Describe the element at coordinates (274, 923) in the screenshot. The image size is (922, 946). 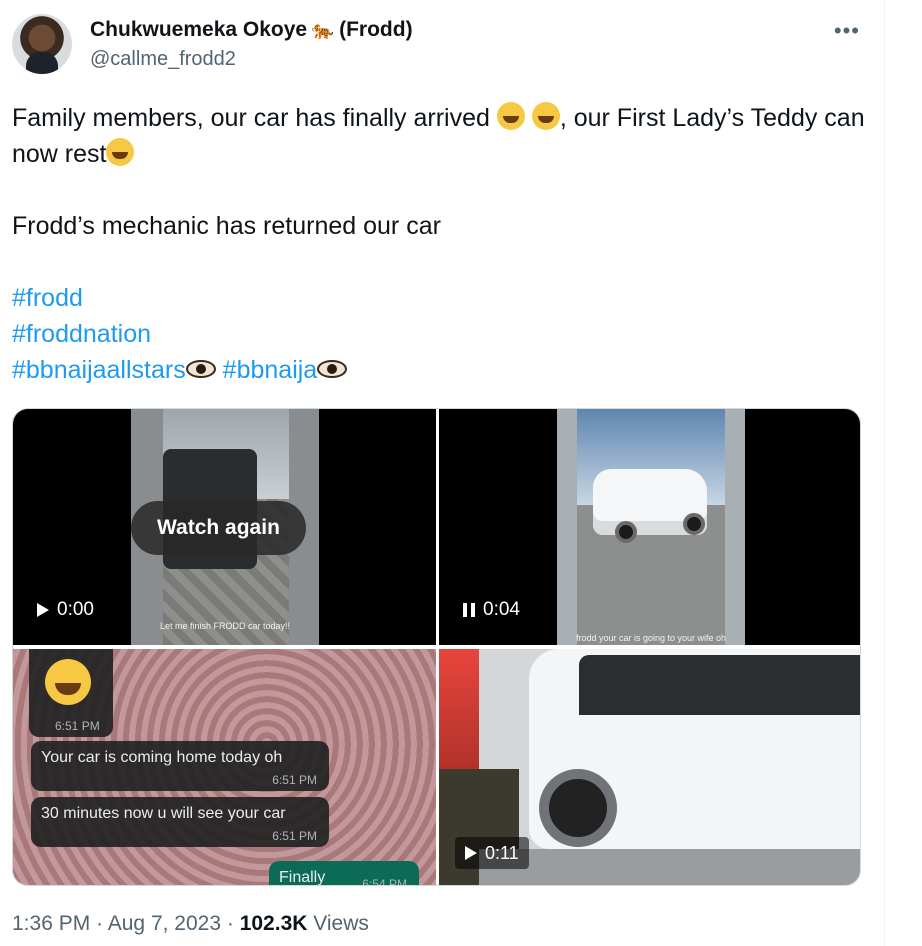
I see `views-count: 102.3K` at that location.